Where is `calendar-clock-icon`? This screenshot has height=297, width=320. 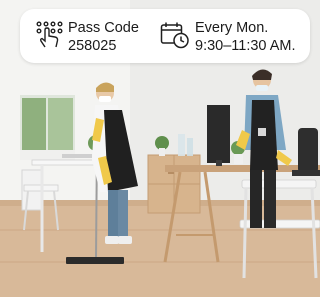
calendar-clock-icon is located at coordinates (175, 37).